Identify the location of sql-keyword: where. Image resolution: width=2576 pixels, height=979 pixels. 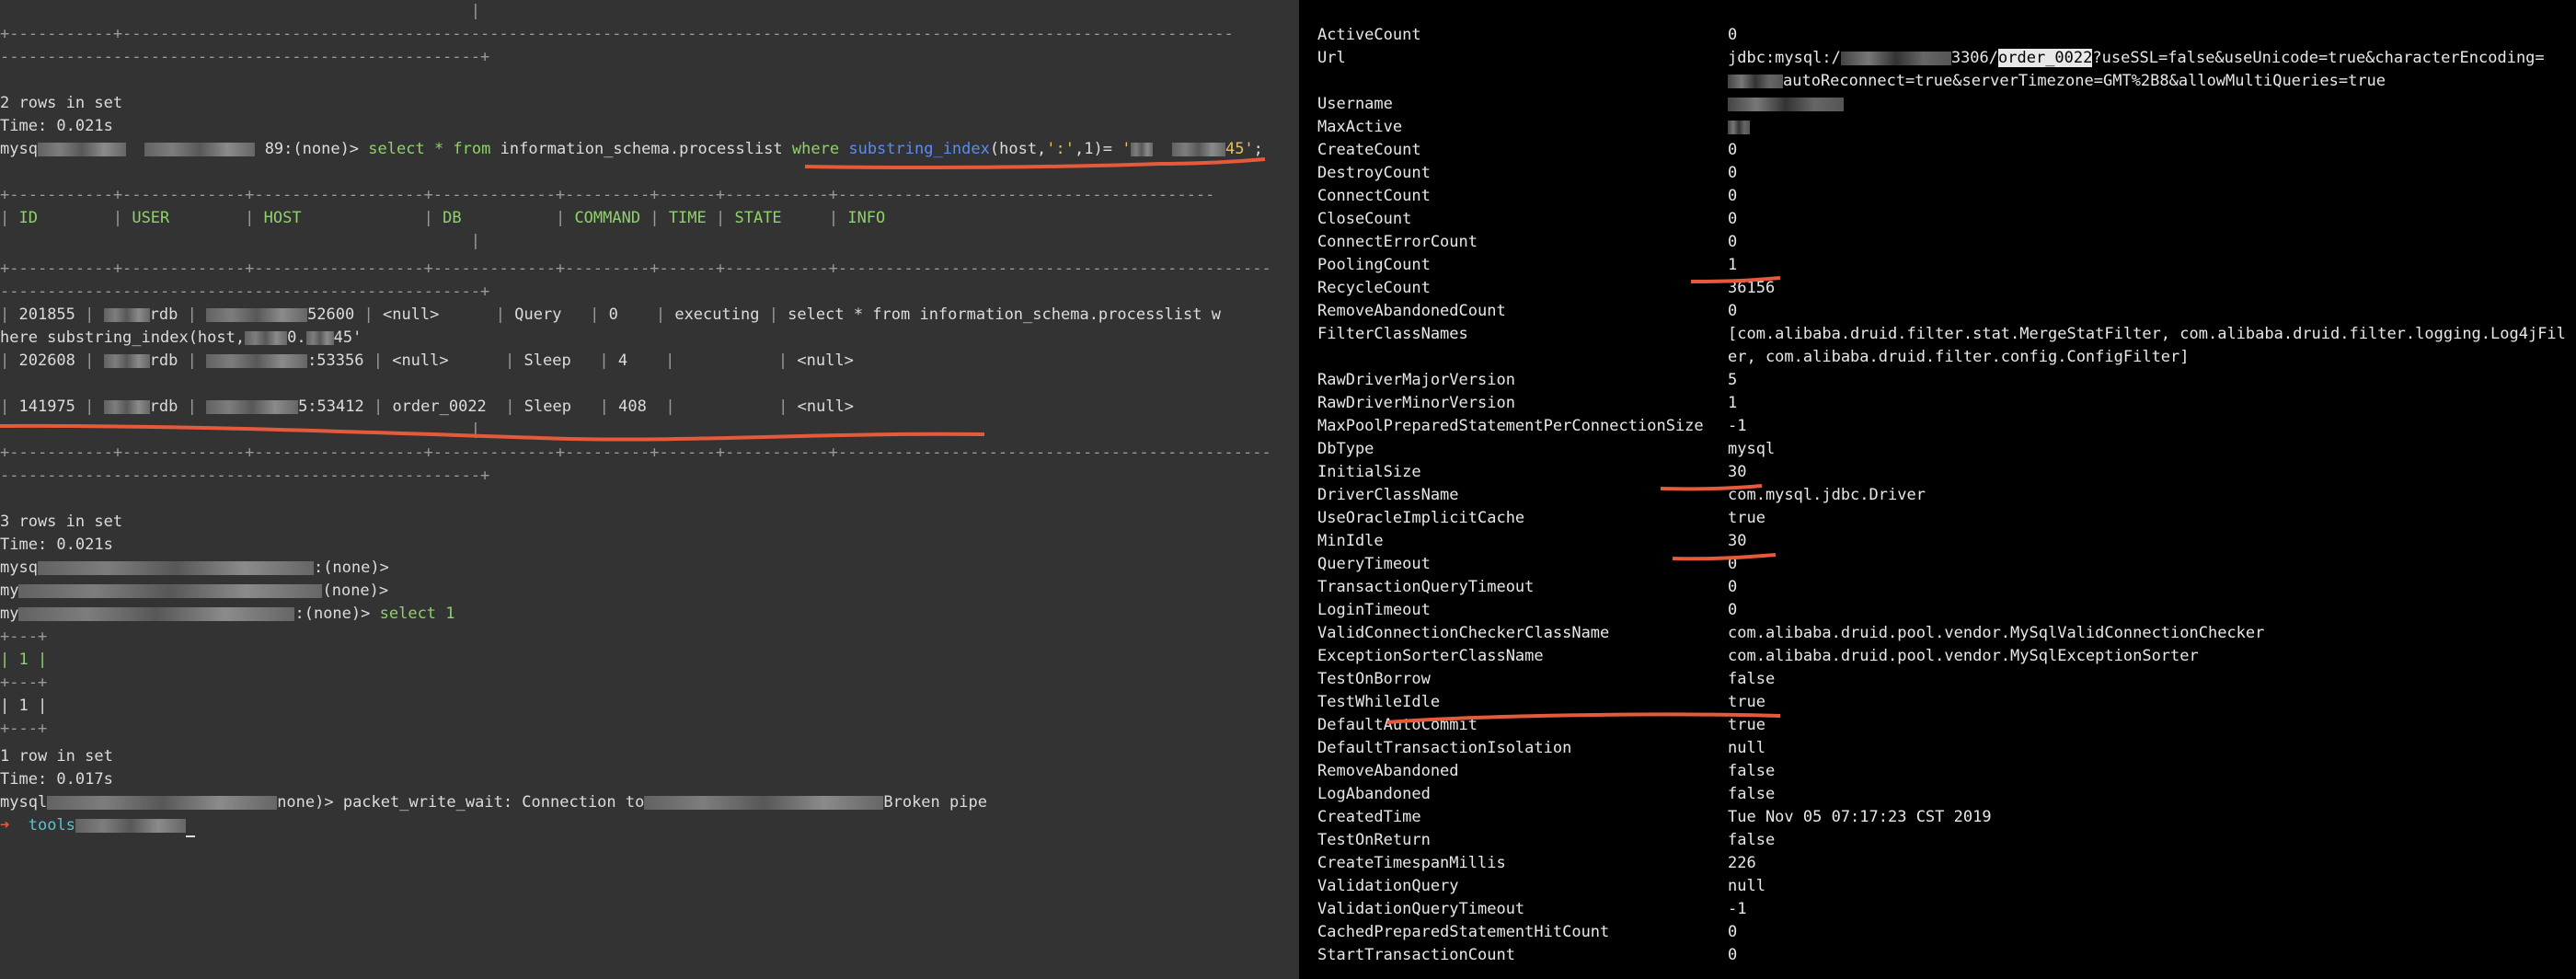
(815, 149).